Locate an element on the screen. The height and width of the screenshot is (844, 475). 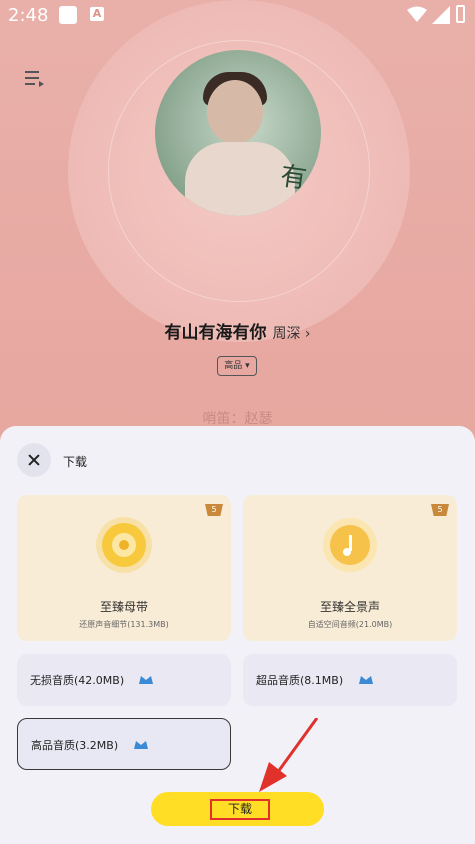
notification-icon is located at coordinates (68, 15).